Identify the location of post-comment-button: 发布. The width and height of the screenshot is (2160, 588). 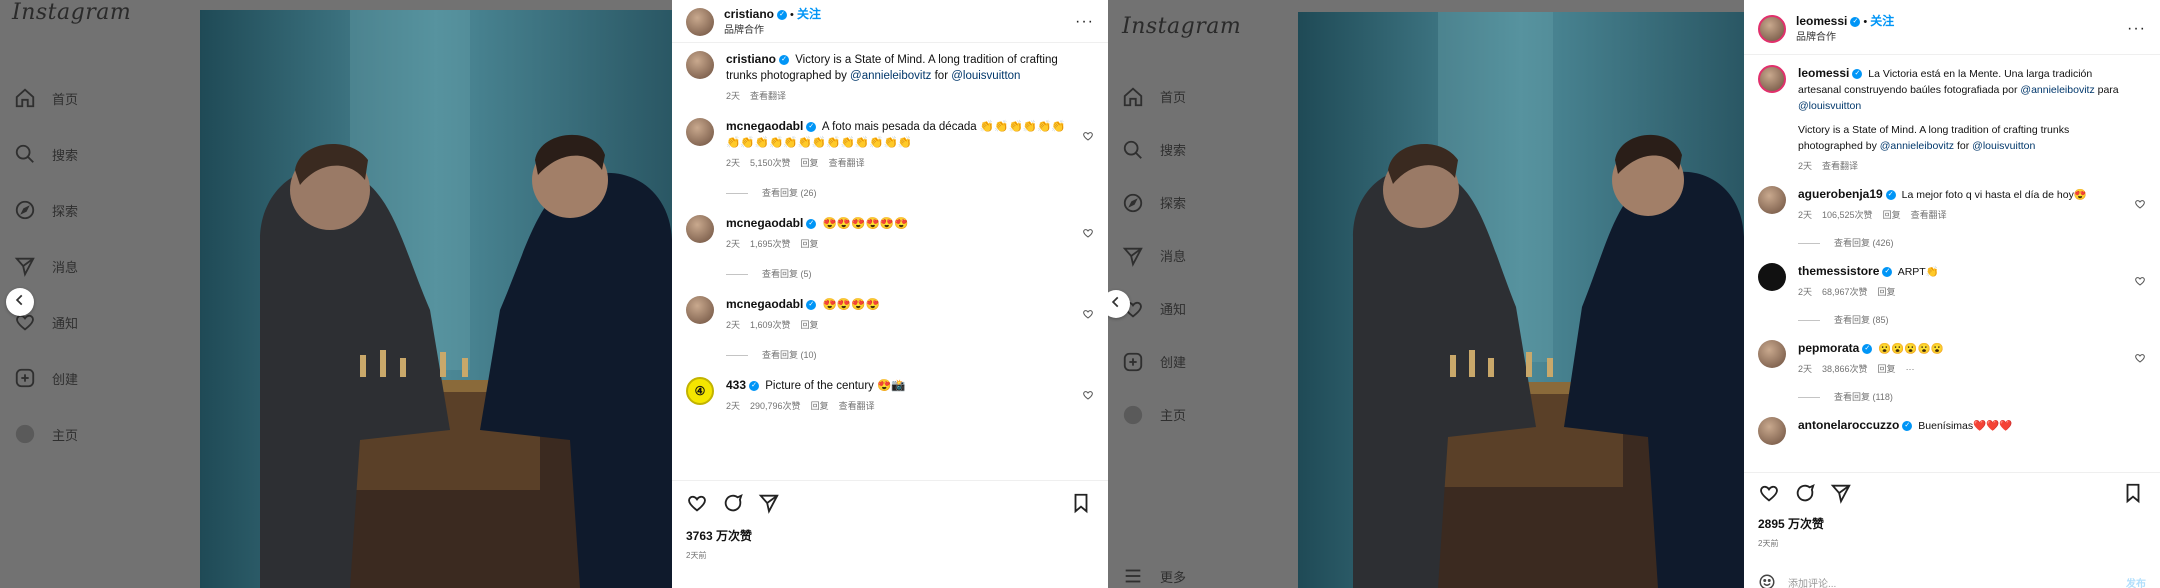
(2136, 581).